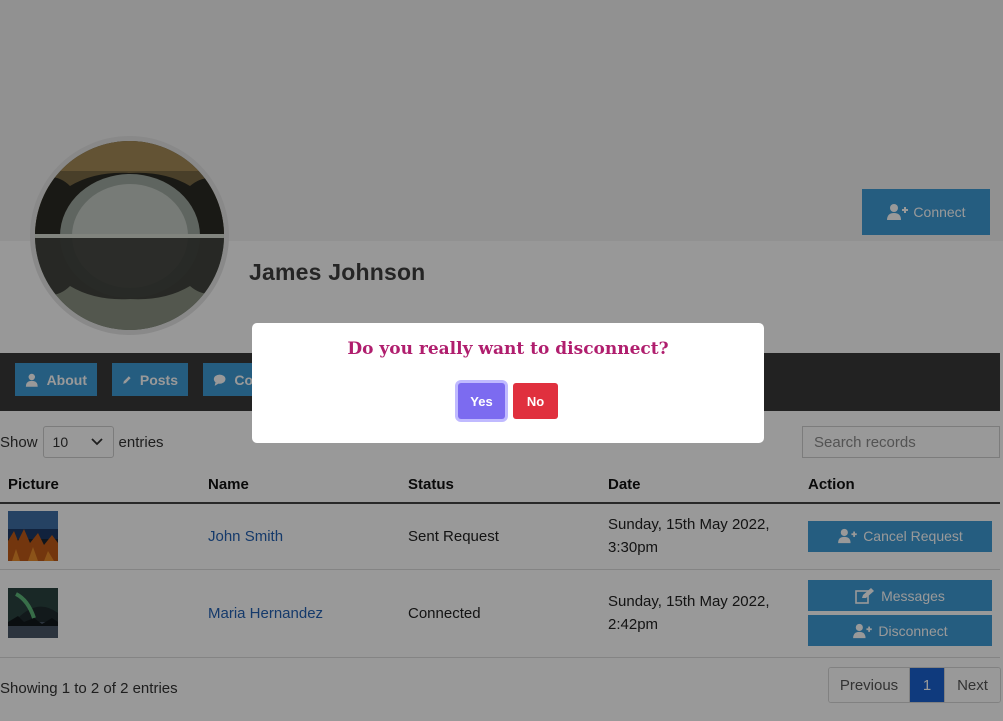 The width and height of the screenshot is (1003, 721). Describe the element at coordinates (508, 349) in the screenshot. I see `dialog-question: Do you really want to disconnect?` at that location.